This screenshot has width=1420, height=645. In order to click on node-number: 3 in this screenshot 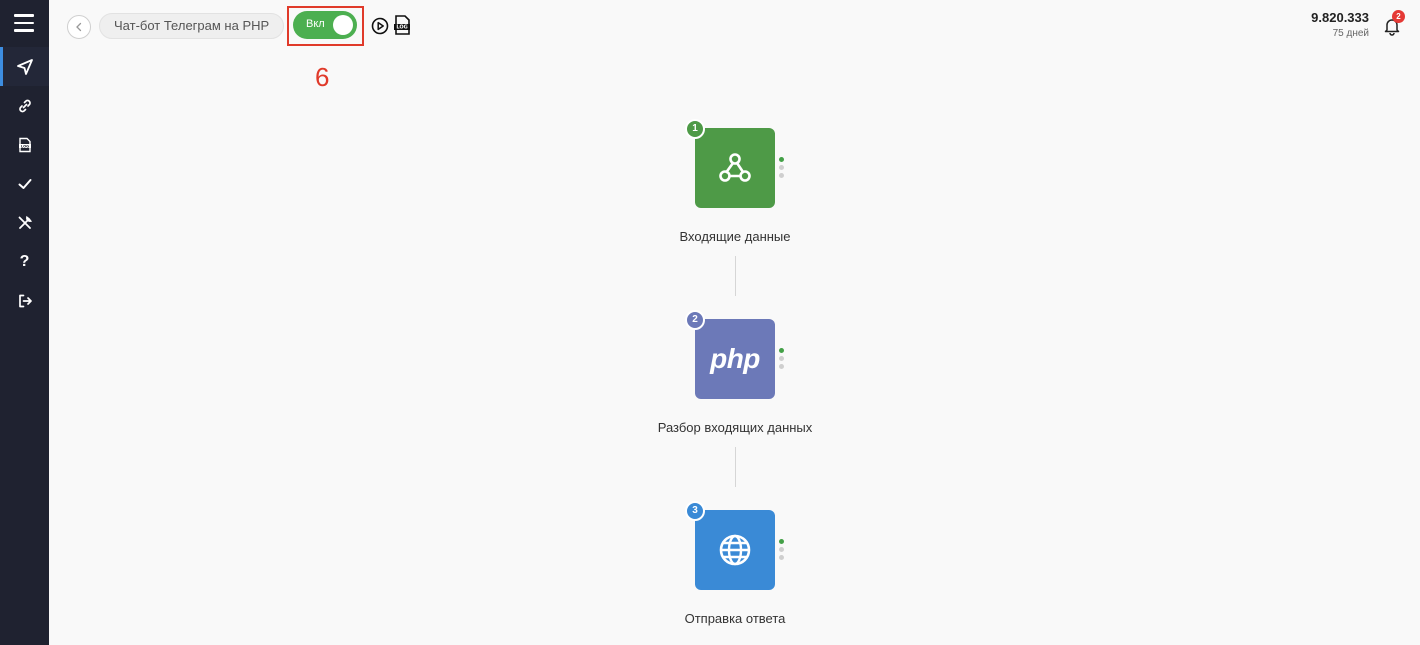, I will do `click(695, 511)`.